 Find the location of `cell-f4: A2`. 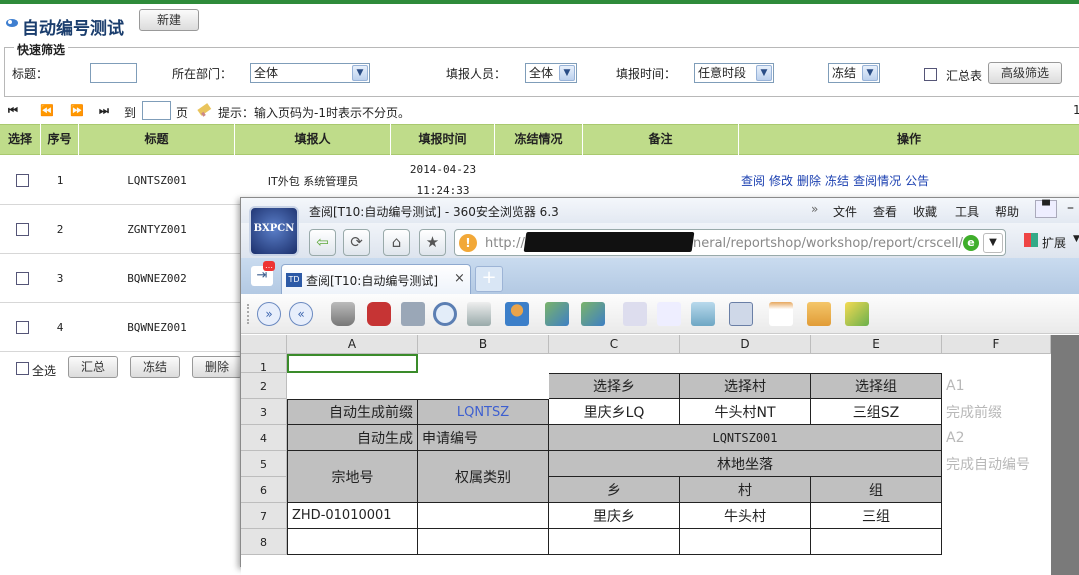

cell-f4: A2 is located at coordinates (996, 438).